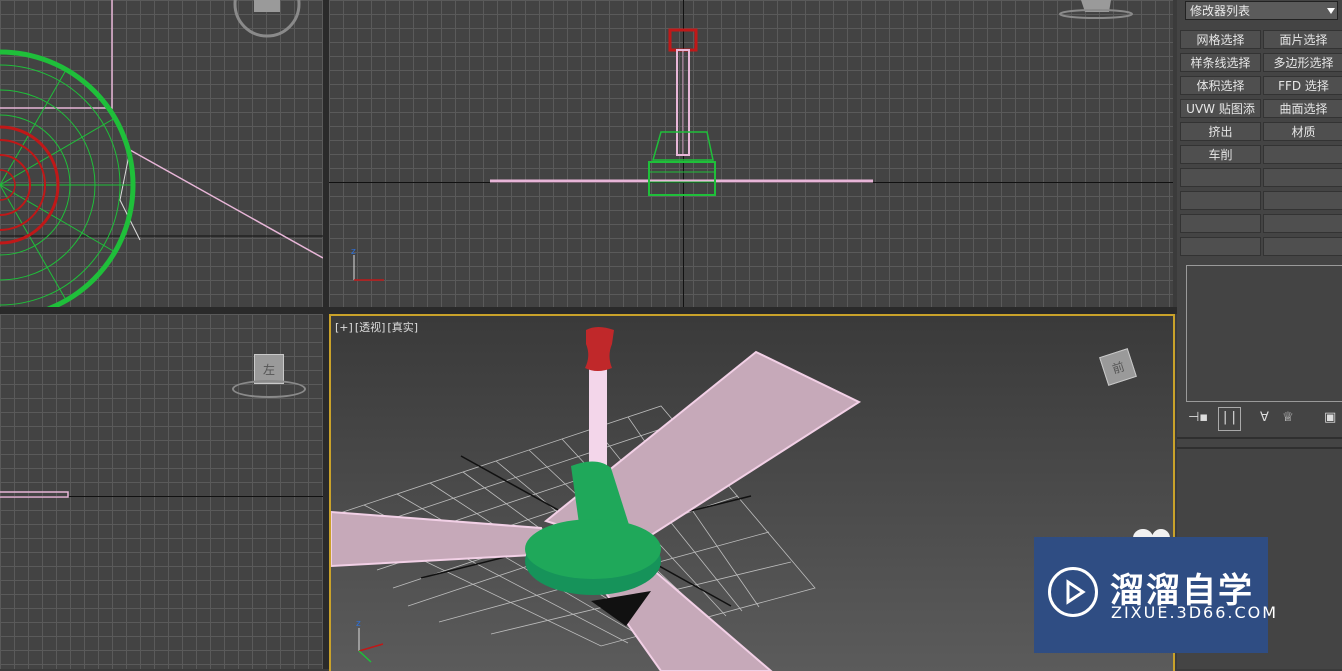 Image resolution: width=1342 pixels, height=671 pixels. I want to click on left-viewcube-ring, so click(269, 389).